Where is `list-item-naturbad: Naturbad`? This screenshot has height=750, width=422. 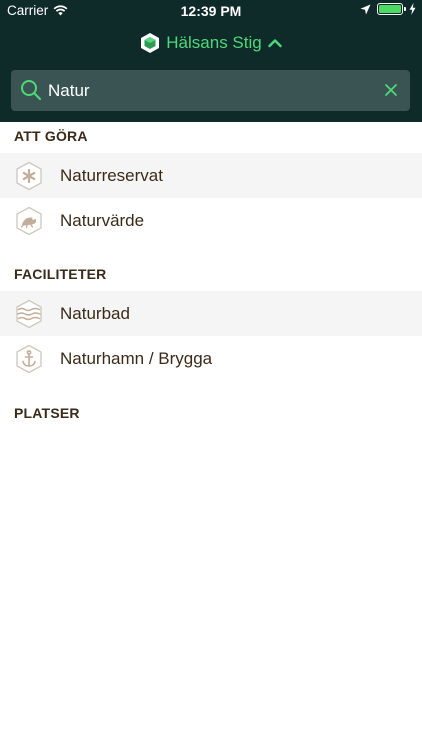
list-item-naturbad: Naturbad is located at coordinates (211, 313).